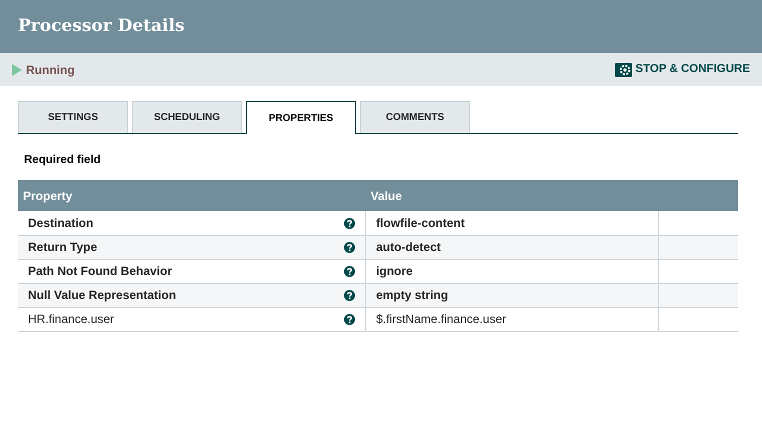  I want to click on tab: SETTINGS, so click(73, 117).